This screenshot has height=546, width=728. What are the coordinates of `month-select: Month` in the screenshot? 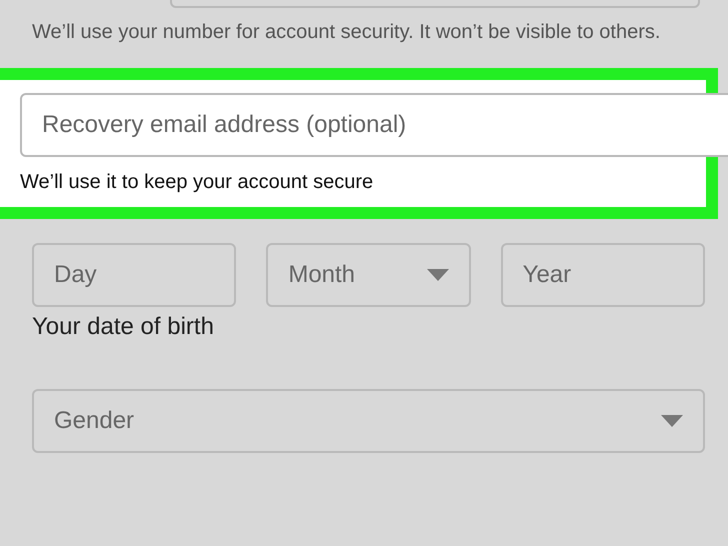 It's located at (368, 275).